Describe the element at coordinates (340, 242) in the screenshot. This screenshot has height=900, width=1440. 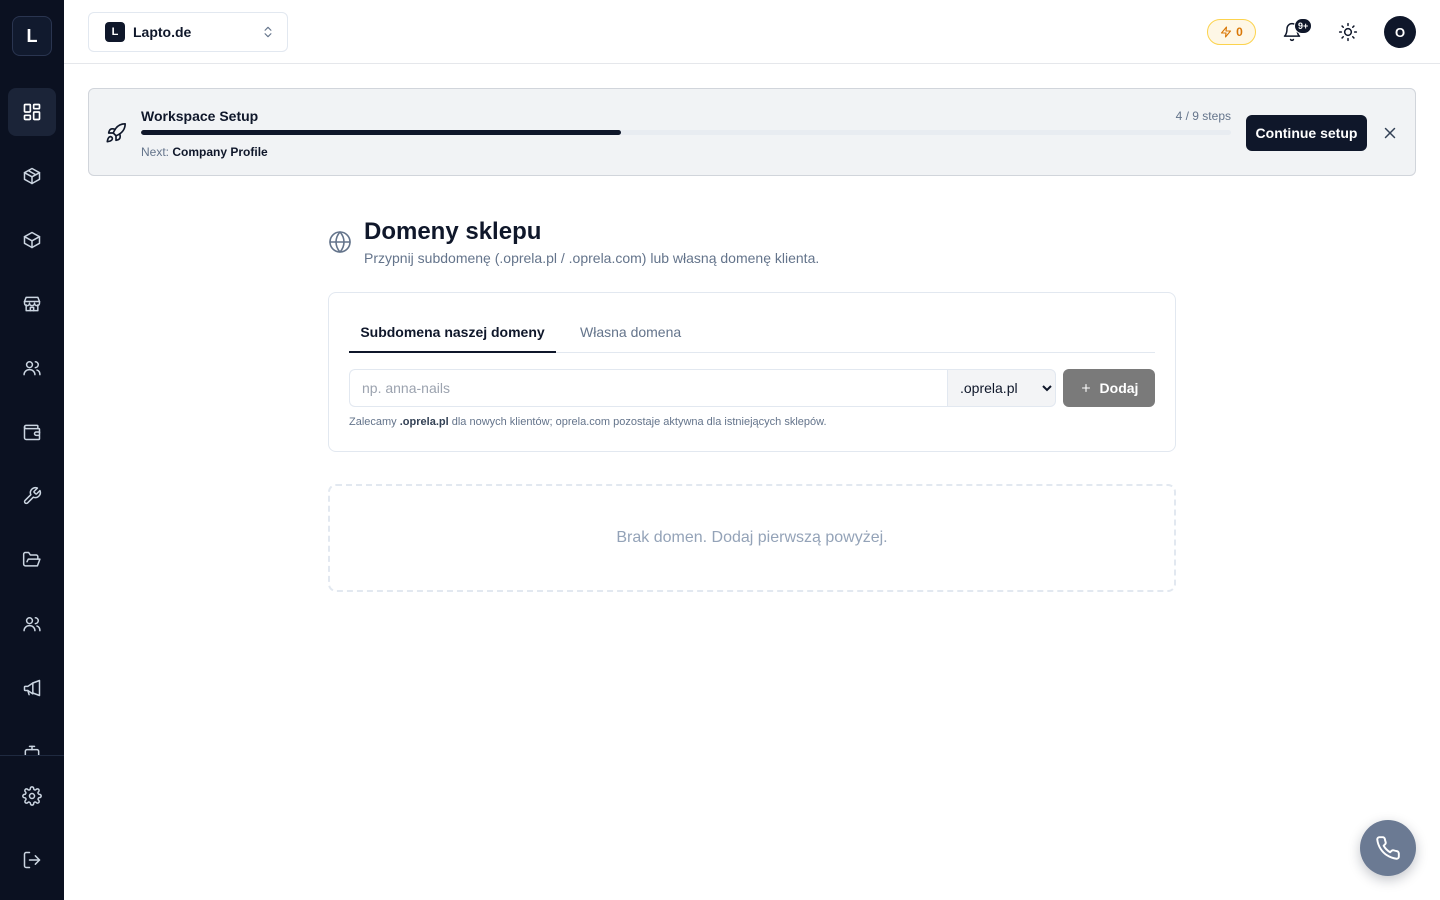
I see `globe-icon` at that location.